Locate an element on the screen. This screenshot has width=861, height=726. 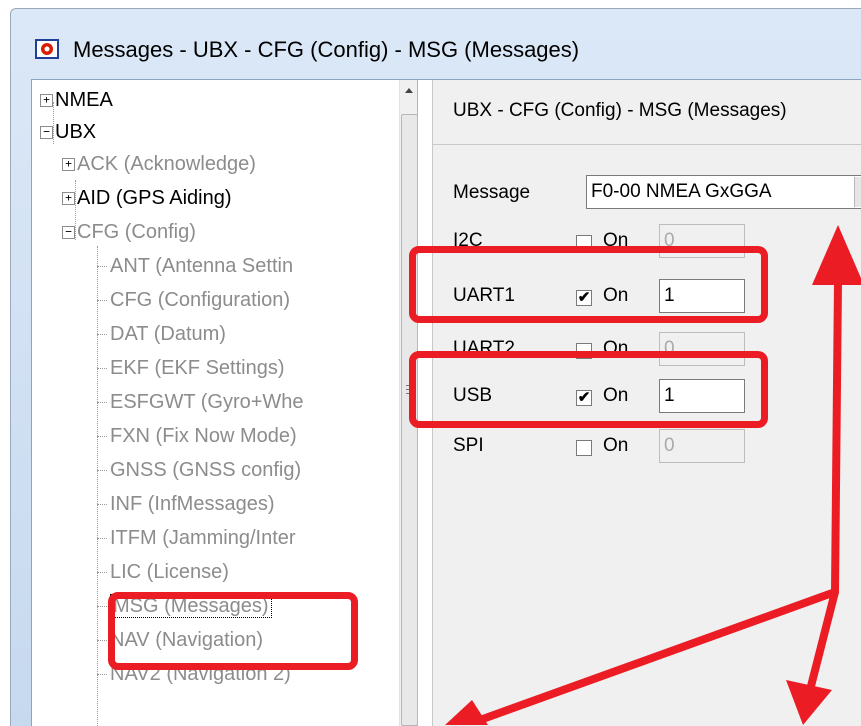
arrow-up-head-icon is located at coordinates (836, 255).